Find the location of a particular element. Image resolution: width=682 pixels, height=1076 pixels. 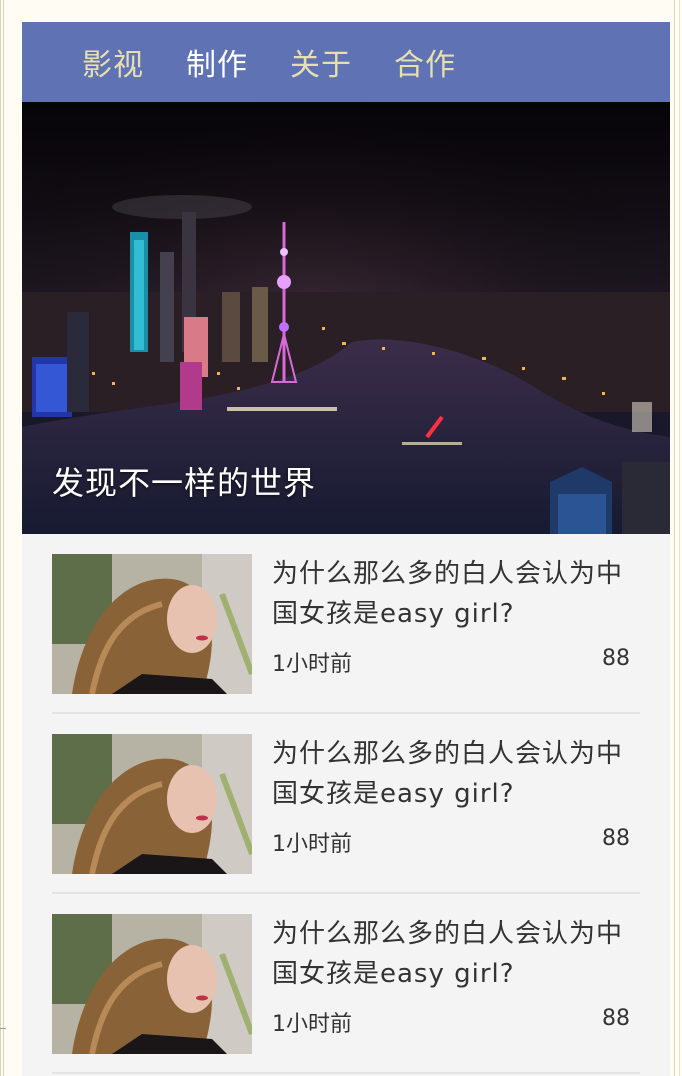

nav-item-about: 关于 is located at coordinates (321, 62).